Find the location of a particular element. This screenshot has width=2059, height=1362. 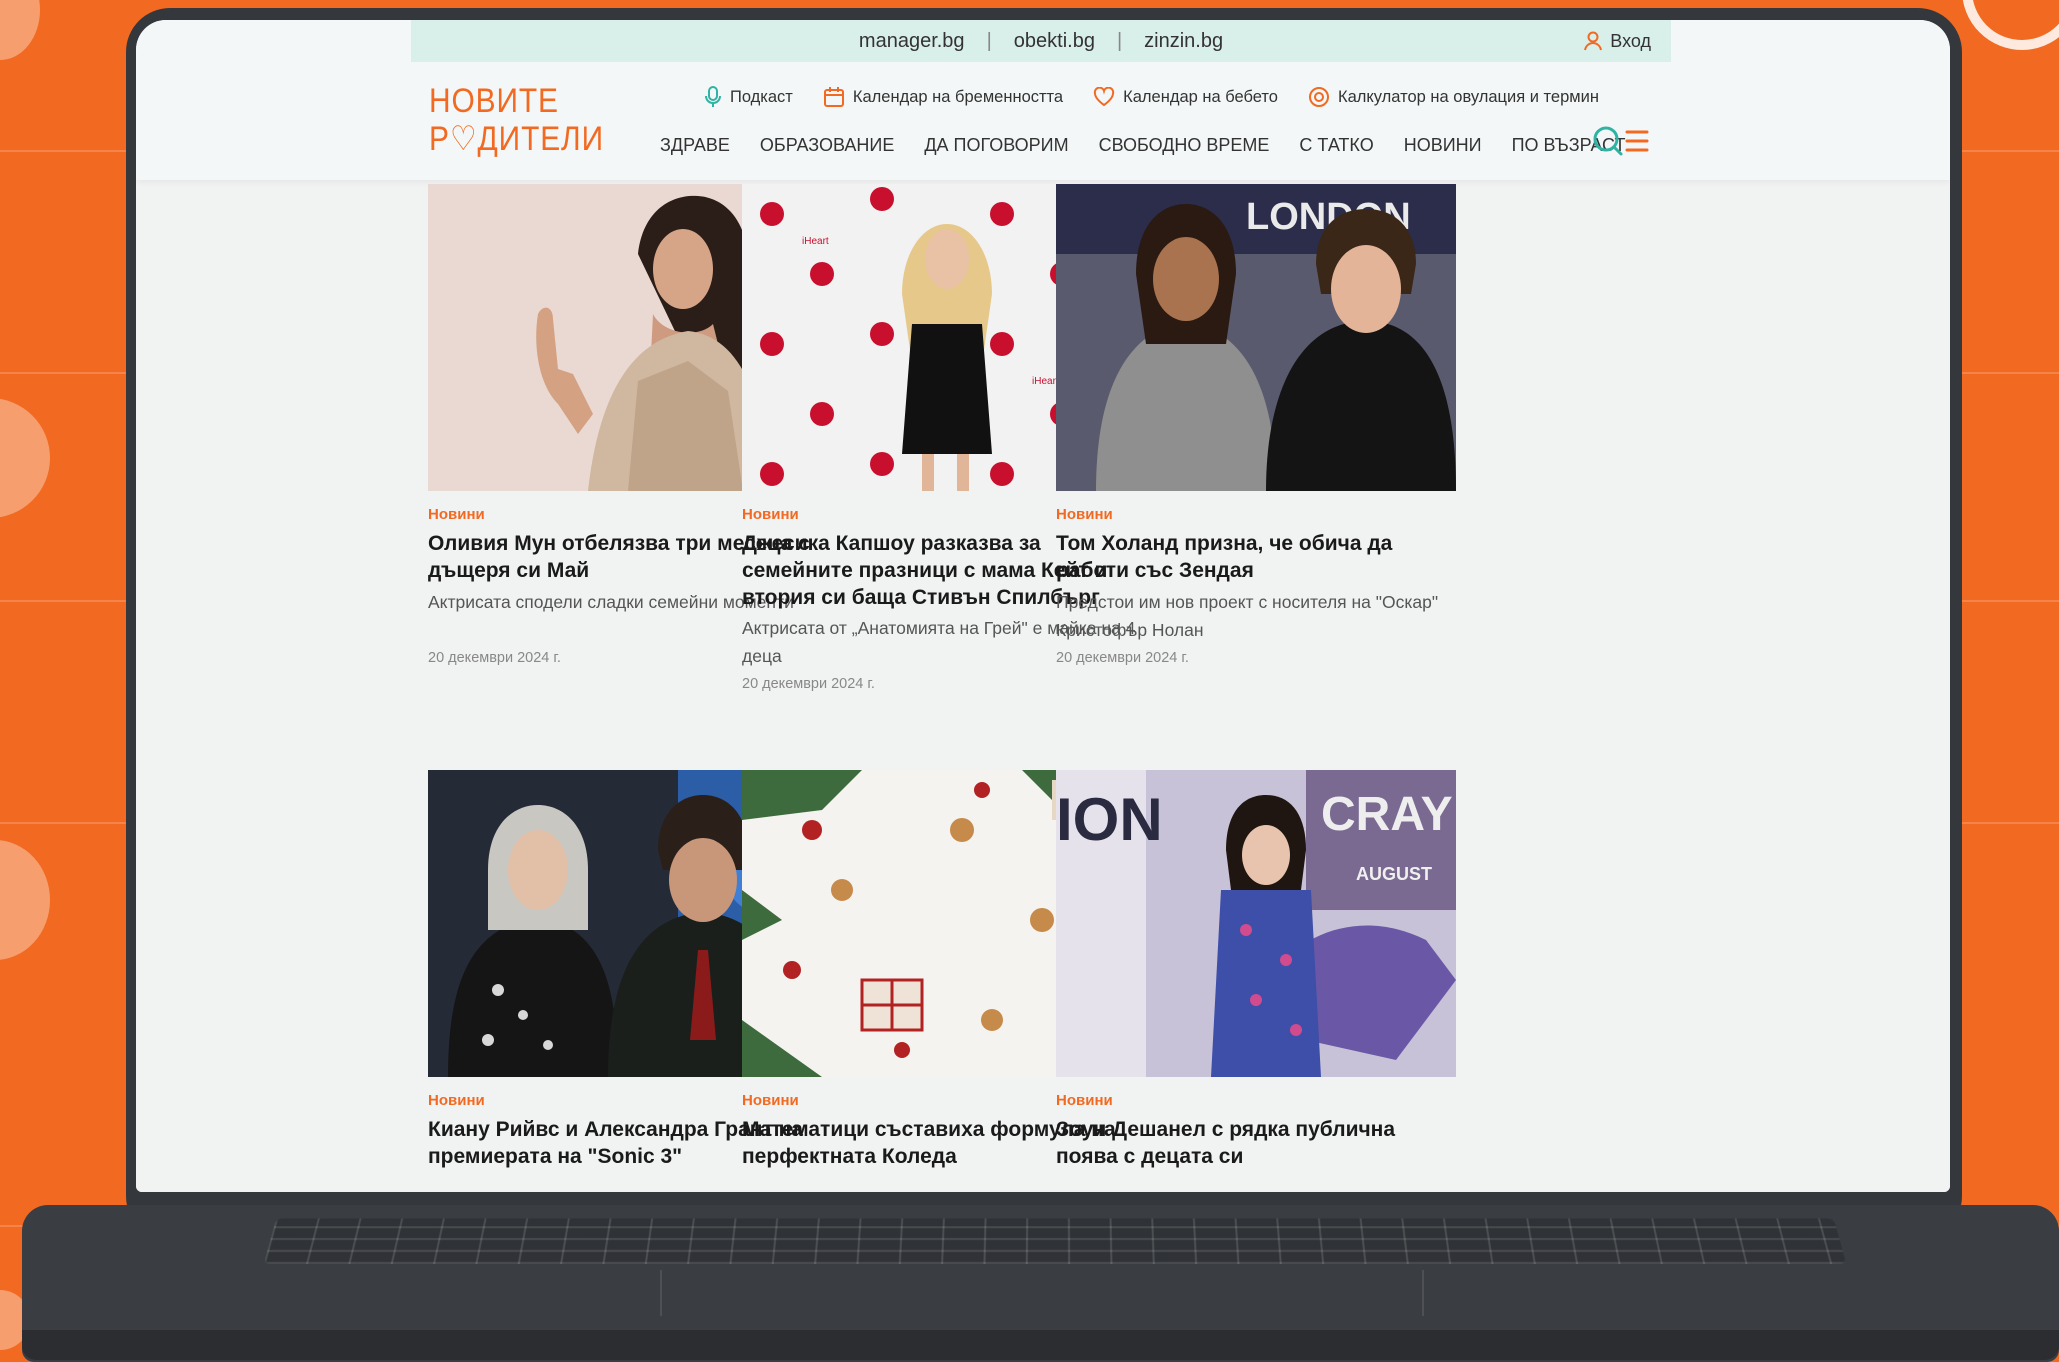

nav-education: ОБРАЗОВАНИЕ is located at coordinates (827, 145).